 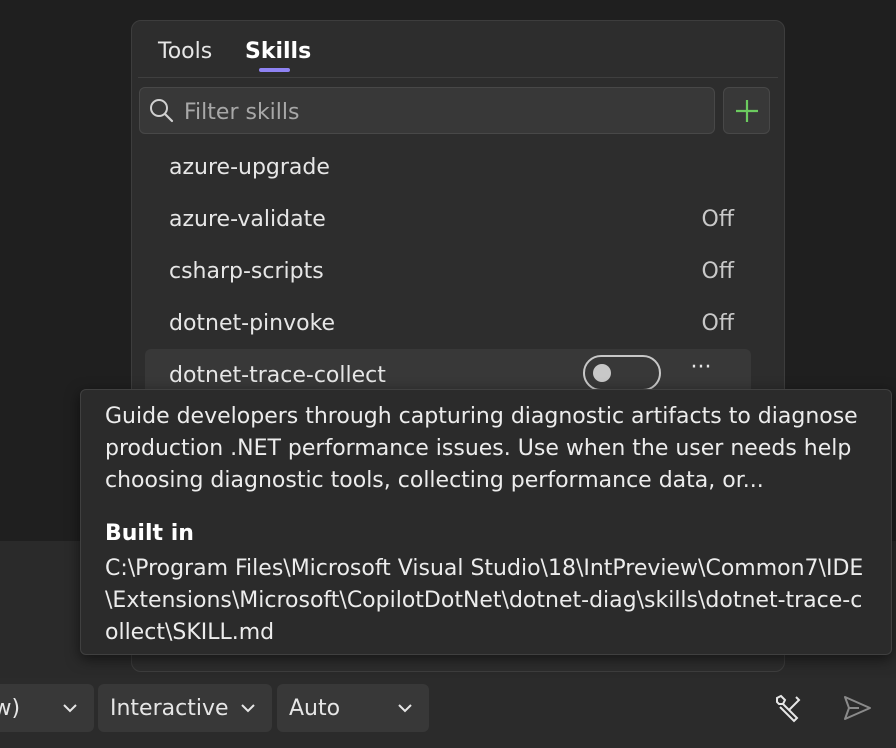 I want to click on skill-name: csharp-scripts, so click(x=246, y=271).